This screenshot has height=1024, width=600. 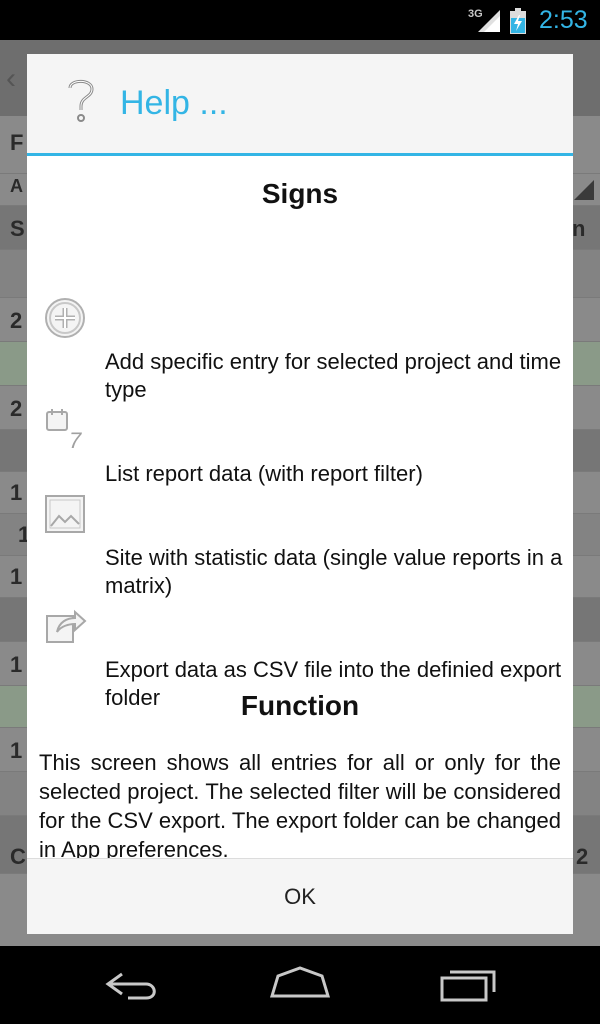 I want to click on export-share-icon, so click(x=66, y=626).